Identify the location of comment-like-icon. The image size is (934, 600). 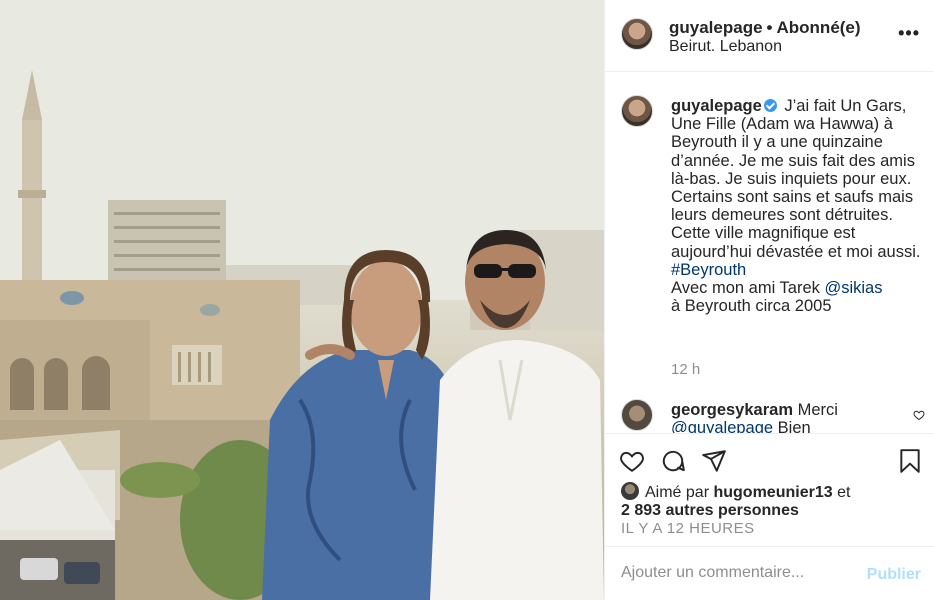
(919, 415).